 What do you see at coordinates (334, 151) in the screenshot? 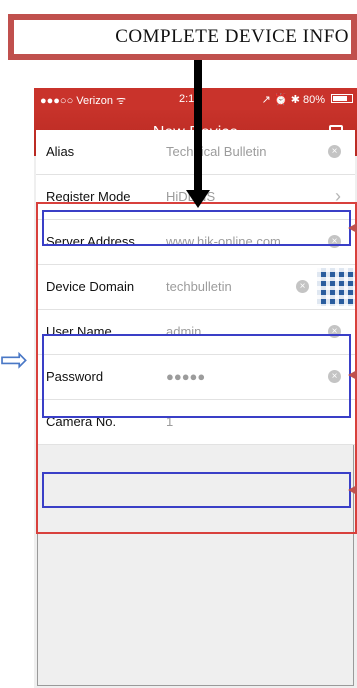
I see `clear-icon: ×` at bounding box center [334, 151].